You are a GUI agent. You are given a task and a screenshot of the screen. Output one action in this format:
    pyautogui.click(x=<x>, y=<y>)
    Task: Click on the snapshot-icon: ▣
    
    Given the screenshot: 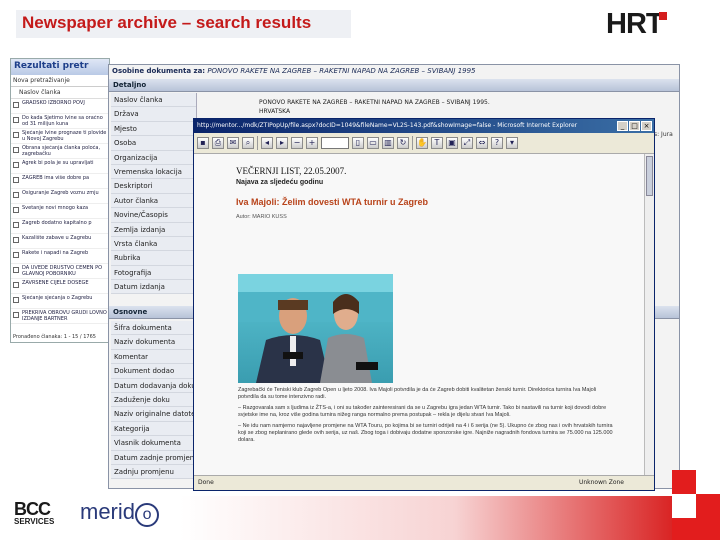 What is the action you would take?
    pyautogui.click(x=452, y=143)
    